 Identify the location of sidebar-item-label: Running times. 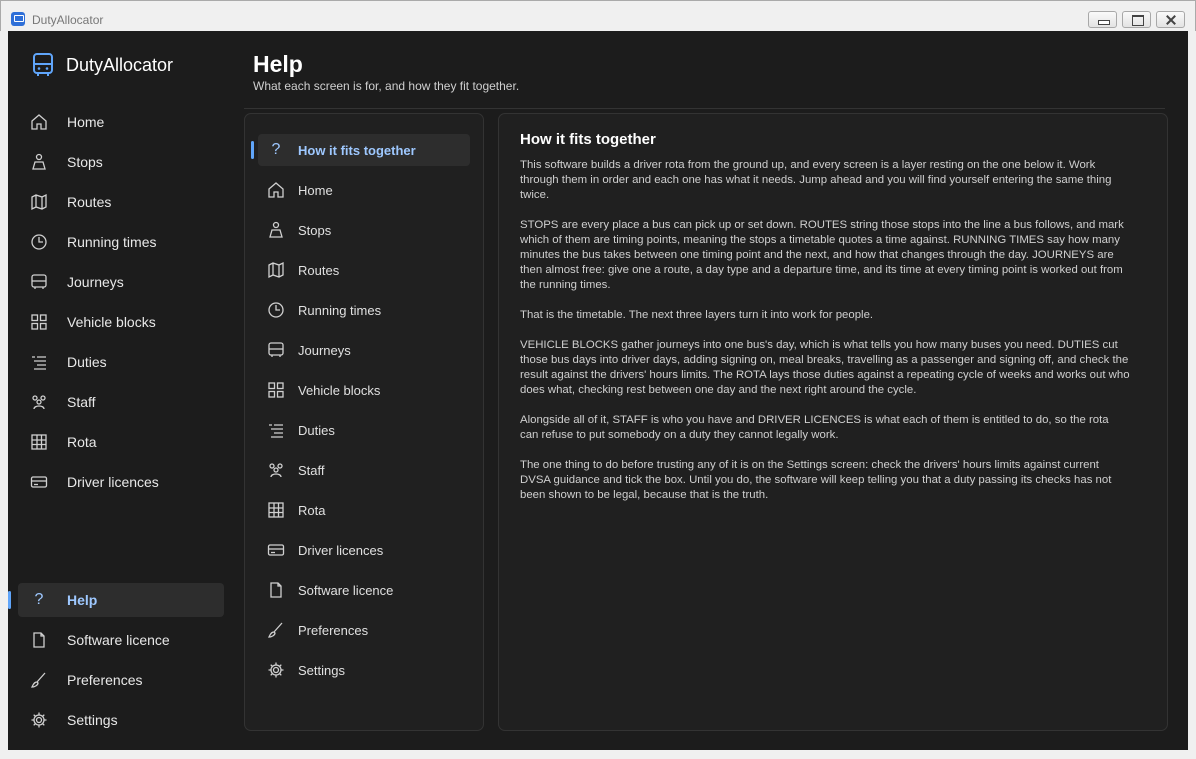
(112, 242).